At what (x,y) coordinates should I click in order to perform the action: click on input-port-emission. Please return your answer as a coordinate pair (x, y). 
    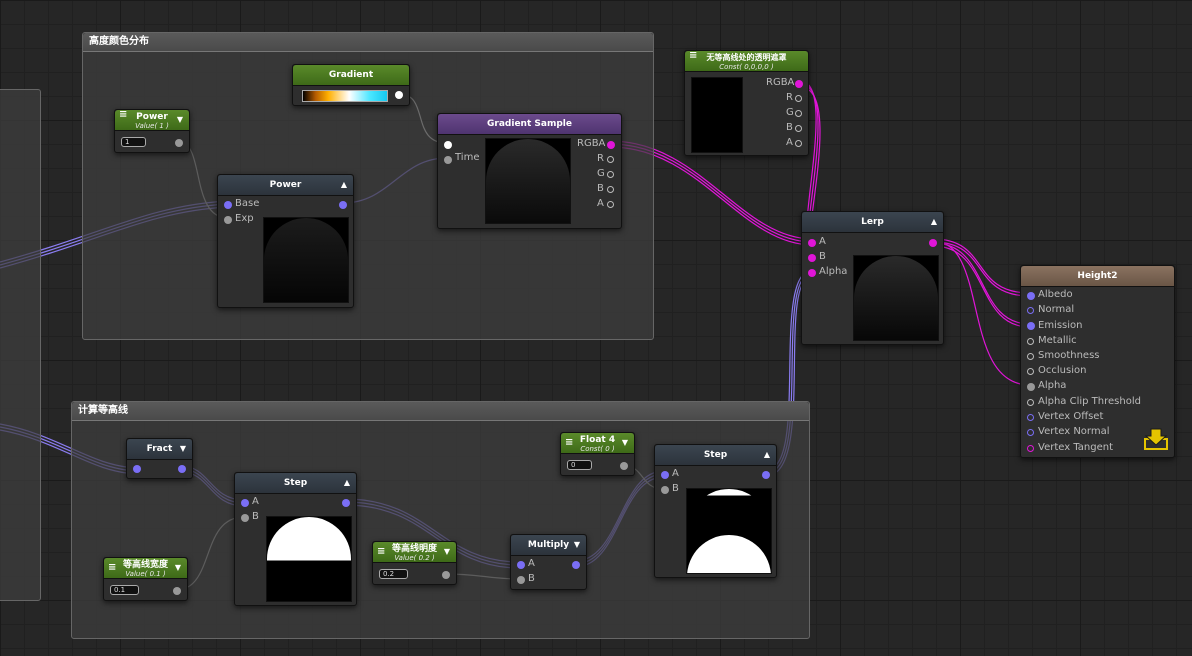
    Looking at the image, I should click on (1031, 326).